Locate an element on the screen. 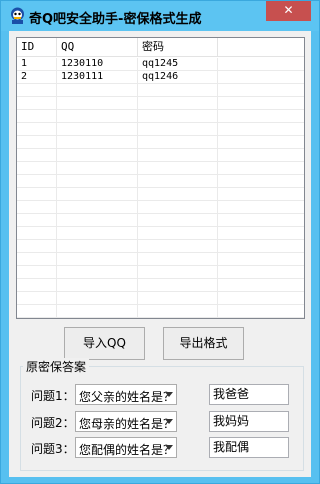  app-logo-icon is located at coordinates (17, 15).